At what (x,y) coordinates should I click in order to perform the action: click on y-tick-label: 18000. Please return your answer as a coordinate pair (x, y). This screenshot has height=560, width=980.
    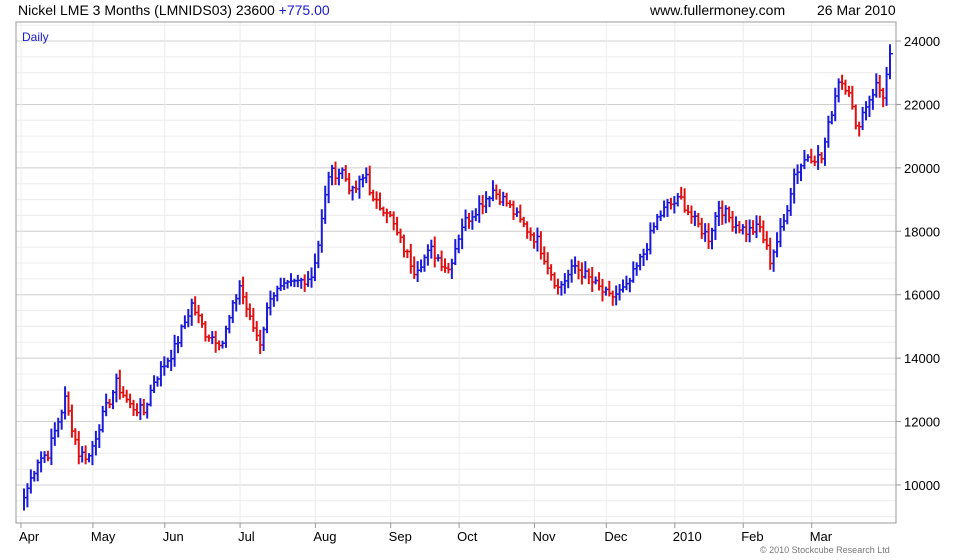
    Looking at the image, I should click on (922, 231).